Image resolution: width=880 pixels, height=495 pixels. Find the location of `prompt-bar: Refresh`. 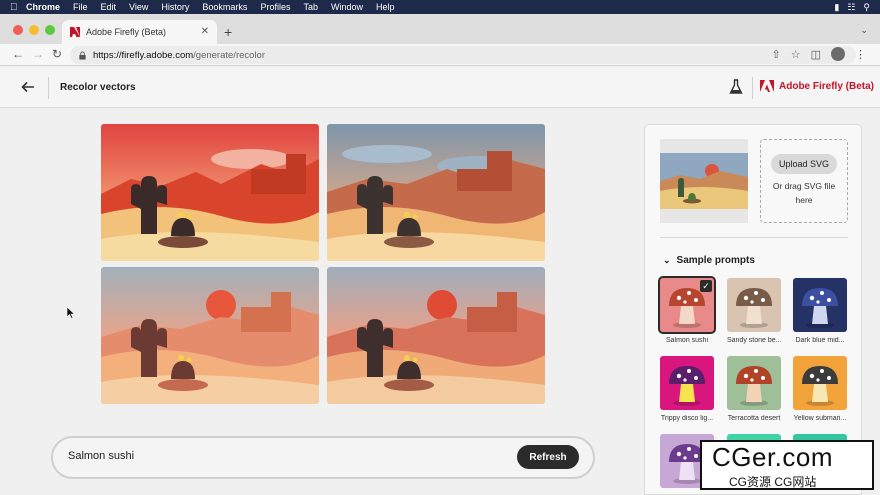

prompt-bar: Refresh is located at coordinates (323, 457).